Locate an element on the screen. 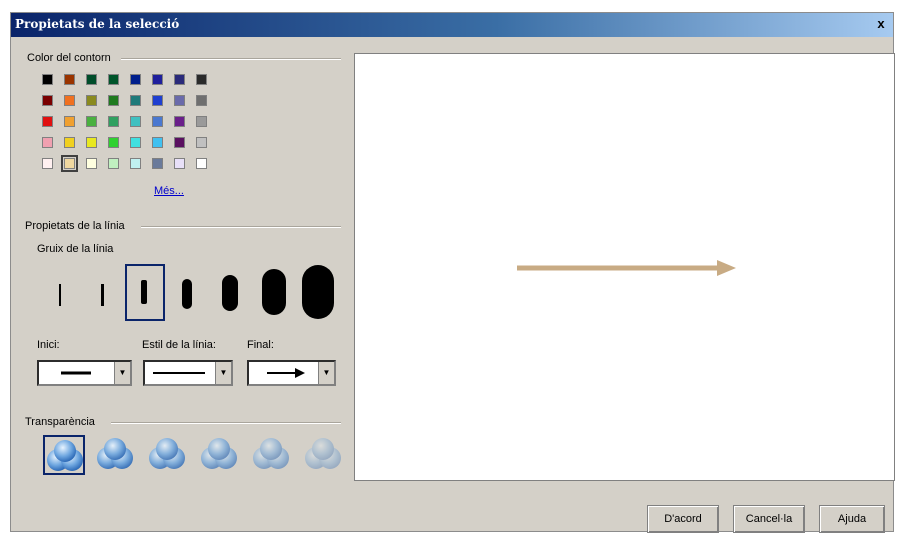  line-start-icon is located at coordinates (76, 373).